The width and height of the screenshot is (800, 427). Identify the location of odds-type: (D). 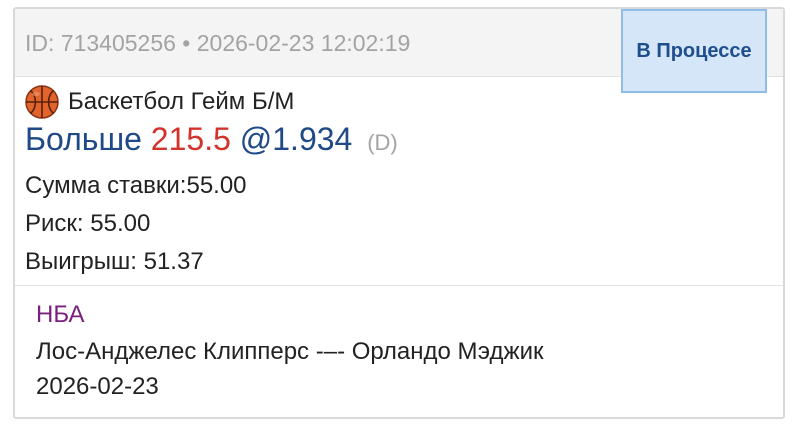
(382, 142).